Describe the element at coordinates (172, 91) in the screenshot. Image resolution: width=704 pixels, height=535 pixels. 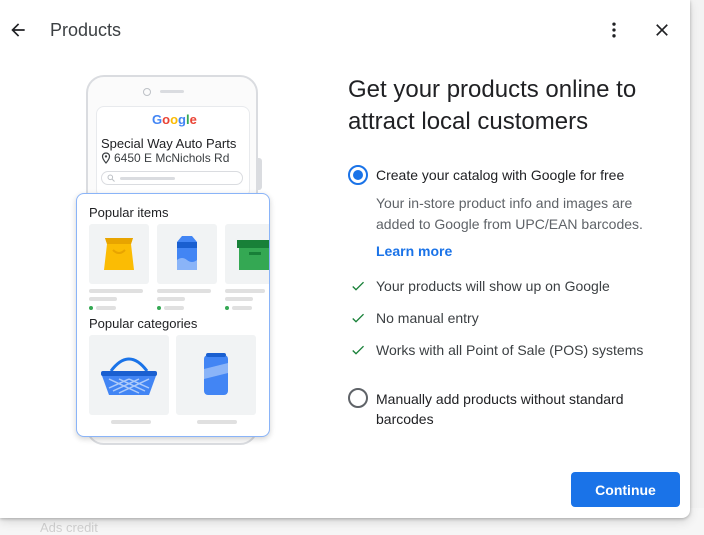
I see `phone-speaker` at that location.